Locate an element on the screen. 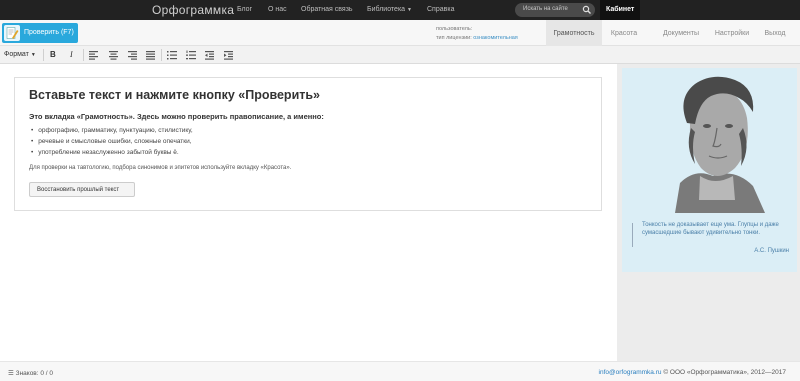 This screenshot has height=381, width=800. pushkin-portrait-image is located at coordinates (720, 144).